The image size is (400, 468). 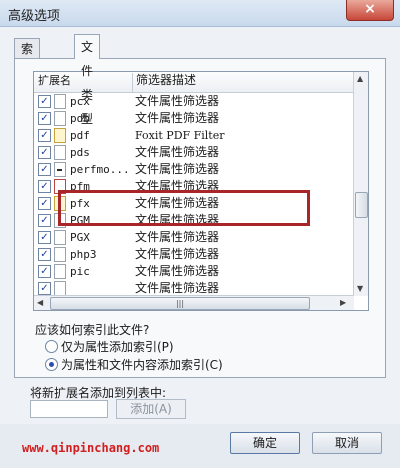 What do you see at coordinates (151, 409) in the screenshot?
I see `add-button: 添加(A)` at bounding box center [151, 409].